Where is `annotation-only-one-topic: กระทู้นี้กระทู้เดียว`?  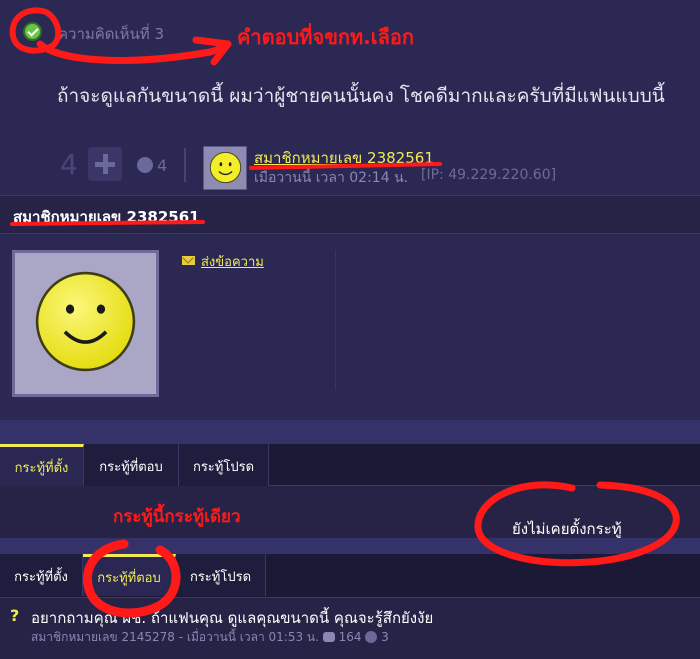
annotation-only-one-topic: กระทู้นี้กระทู้เดียว is located at coordinates (177, 517).